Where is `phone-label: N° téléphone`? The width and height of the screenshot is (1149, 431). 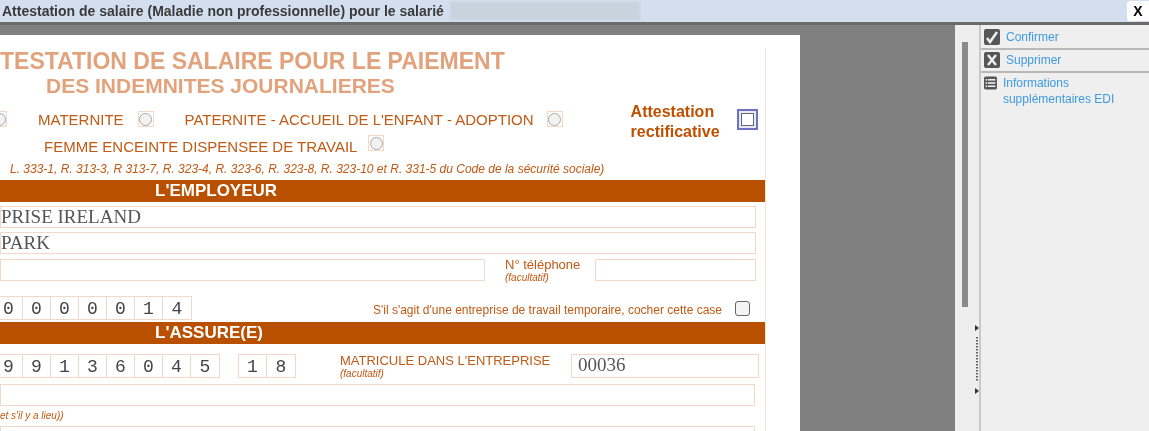 phone-label: N° téléphone is located at coordinates (543, 264).